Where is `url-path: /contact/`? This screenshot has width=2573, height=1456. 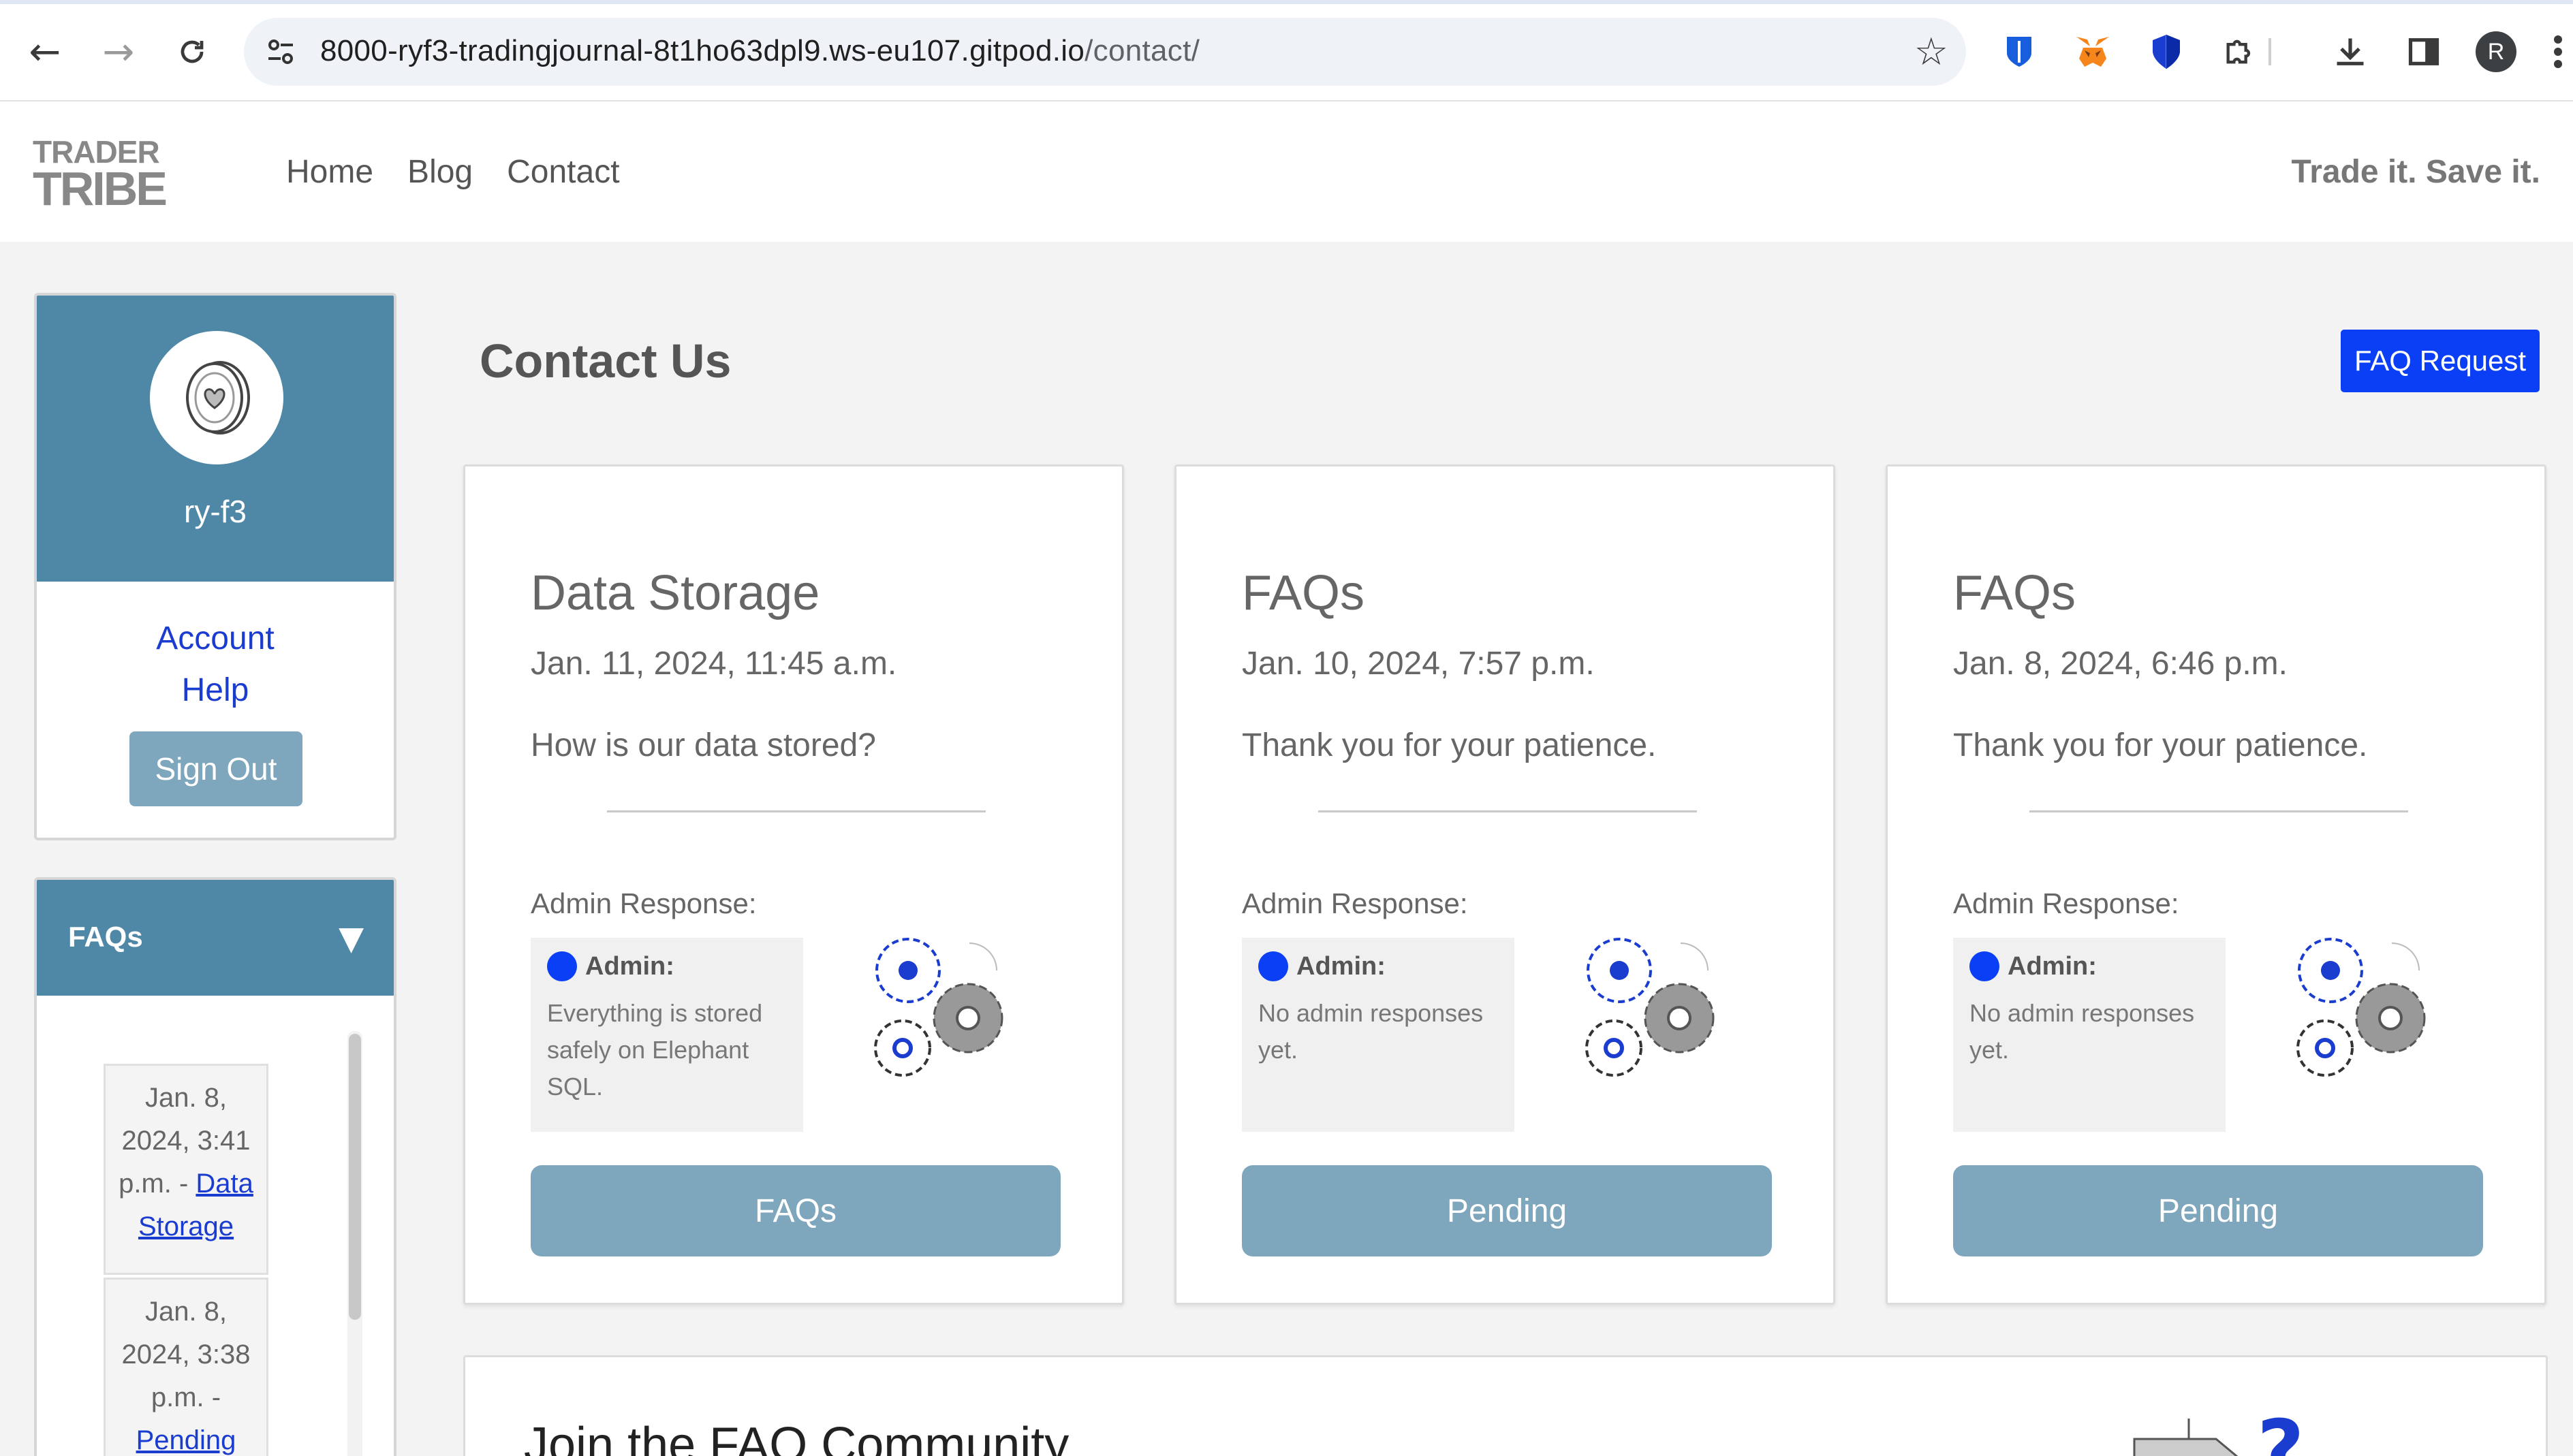
url-path: /contact/ is located at coordinates (1142, 50).